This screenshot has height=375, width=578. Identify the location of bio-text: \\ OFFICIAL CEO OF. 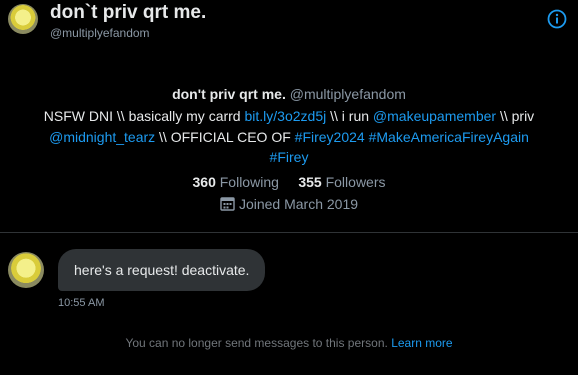
(225, 136).